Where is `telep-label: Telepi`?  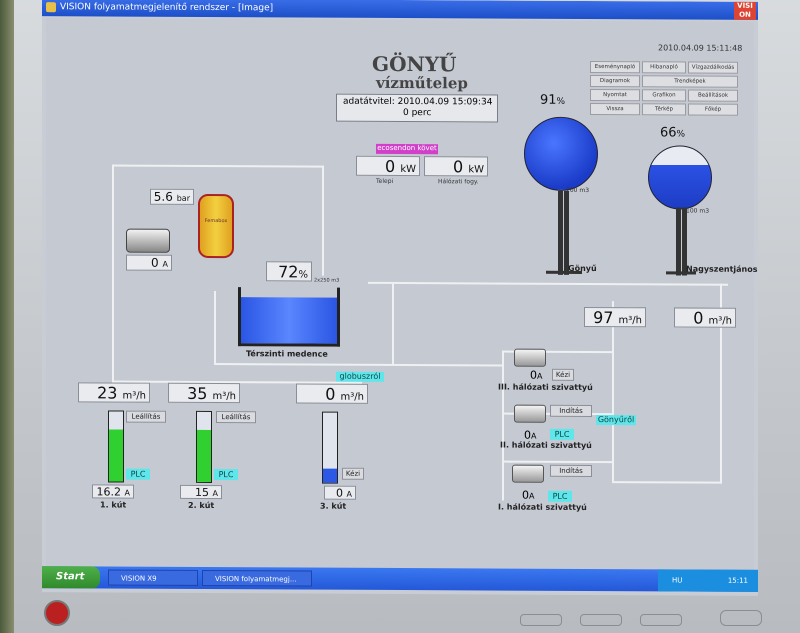
telep-label: Telepi is located at coordinates (385, 181).